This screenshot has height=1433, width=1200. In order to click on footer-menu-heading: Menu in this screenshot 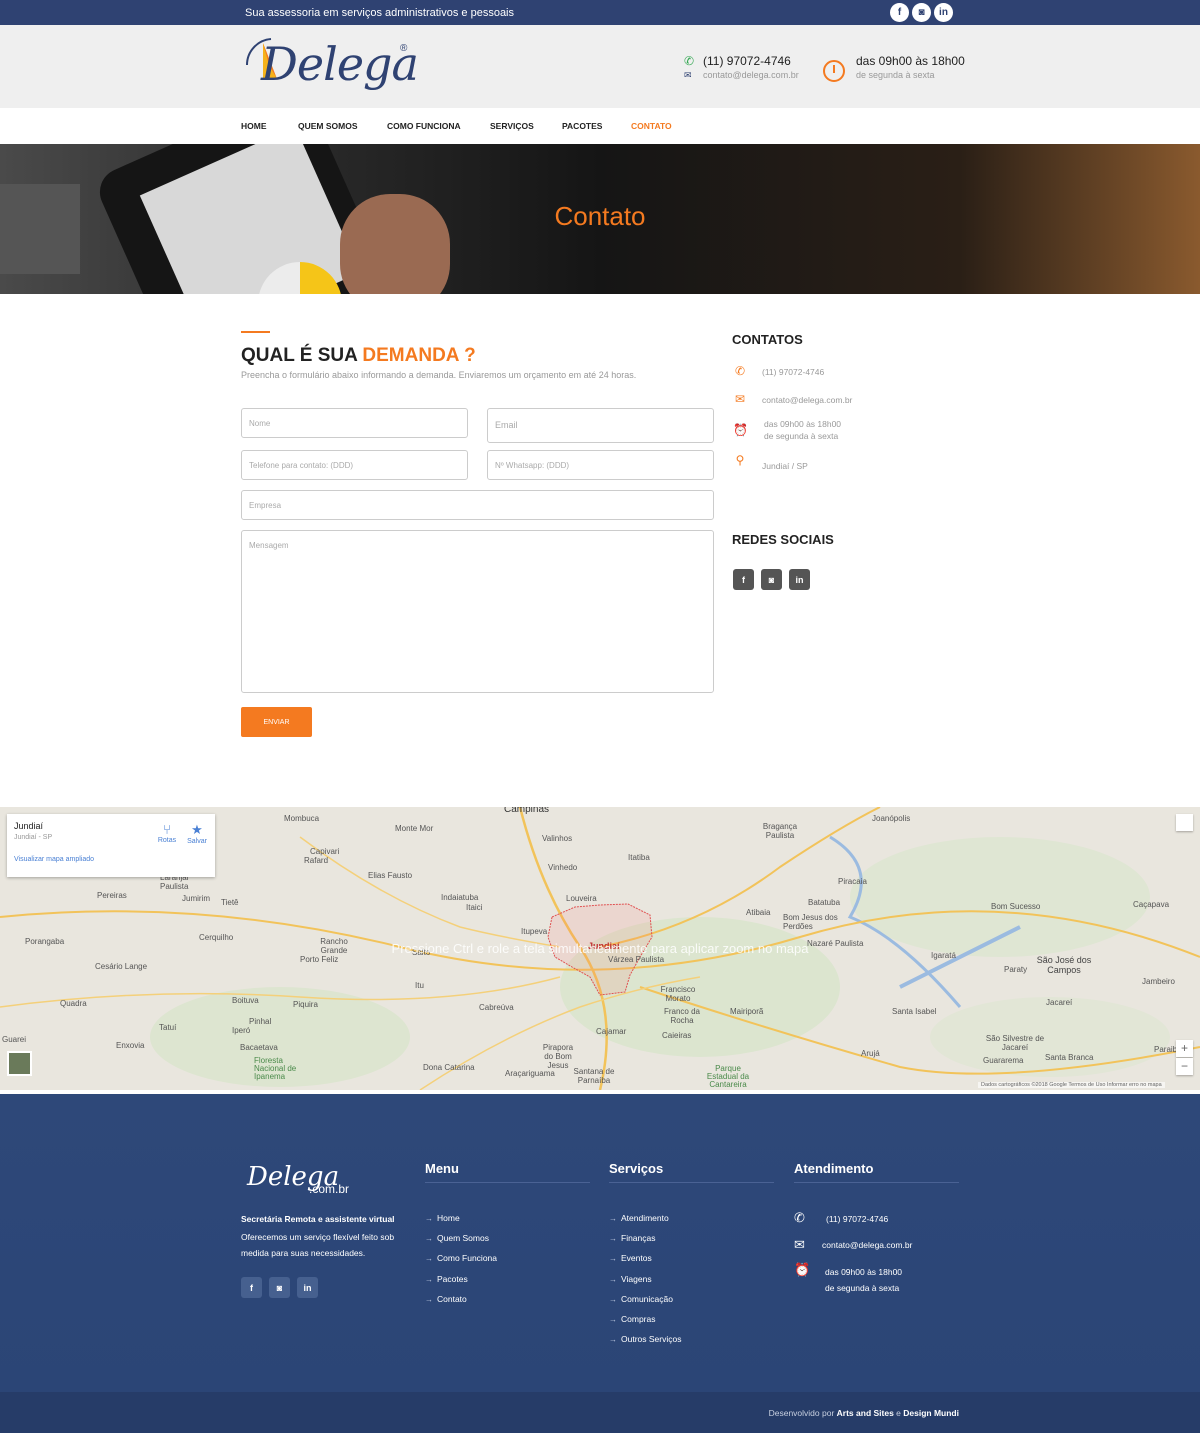, I will do `click(442, 1168)`.